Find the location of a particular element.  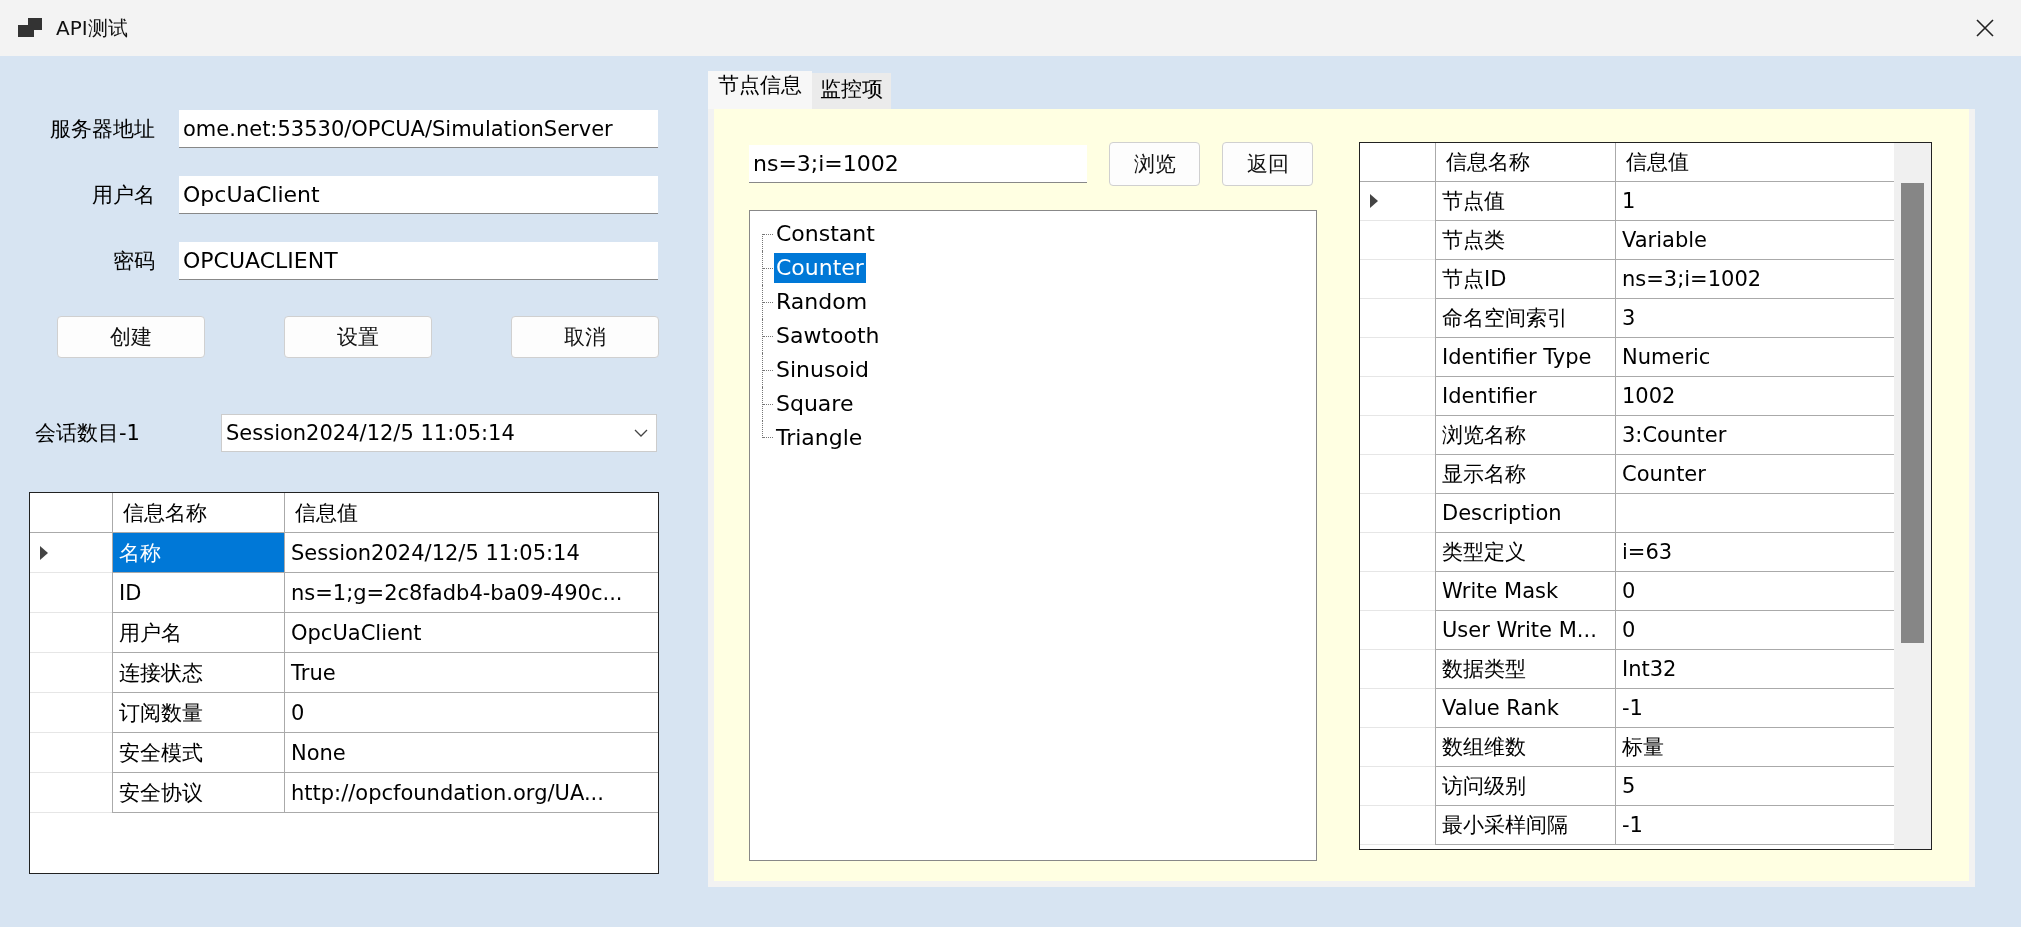

tree-item: Triangle is located at coordinates (819, 438).